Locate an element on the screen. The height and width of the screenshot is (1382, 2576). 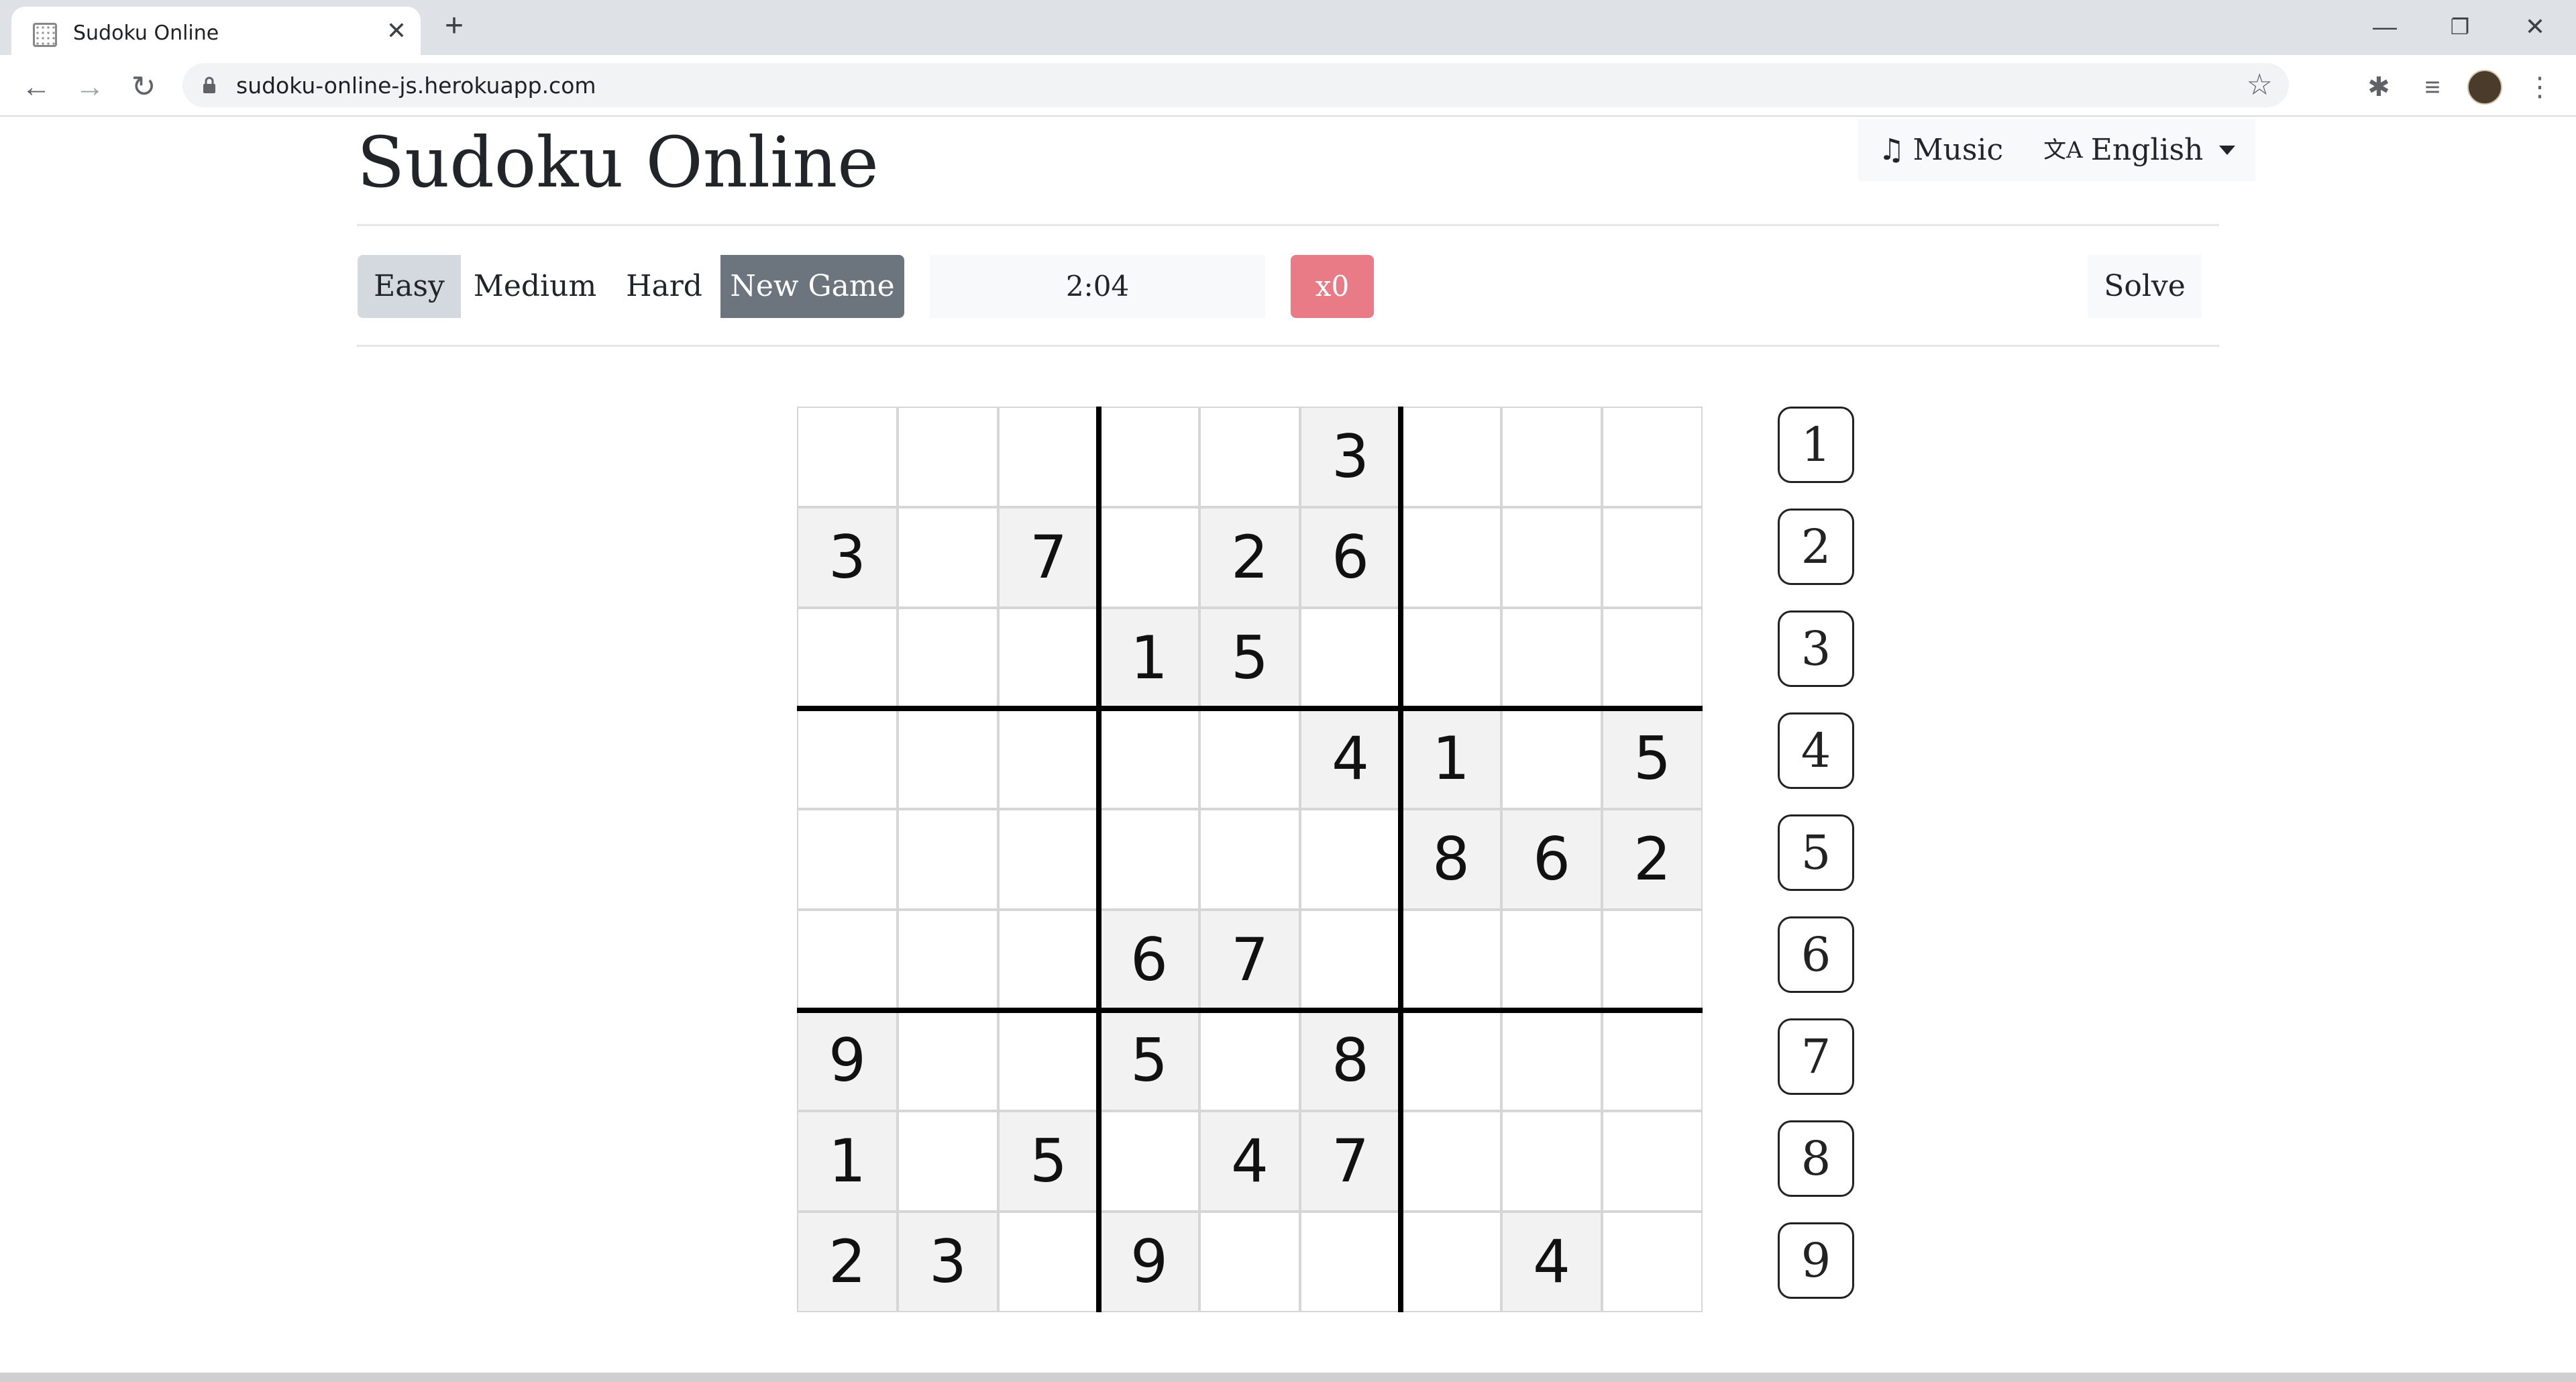
solve-button: Solve is located at coordinates (2145, 286).